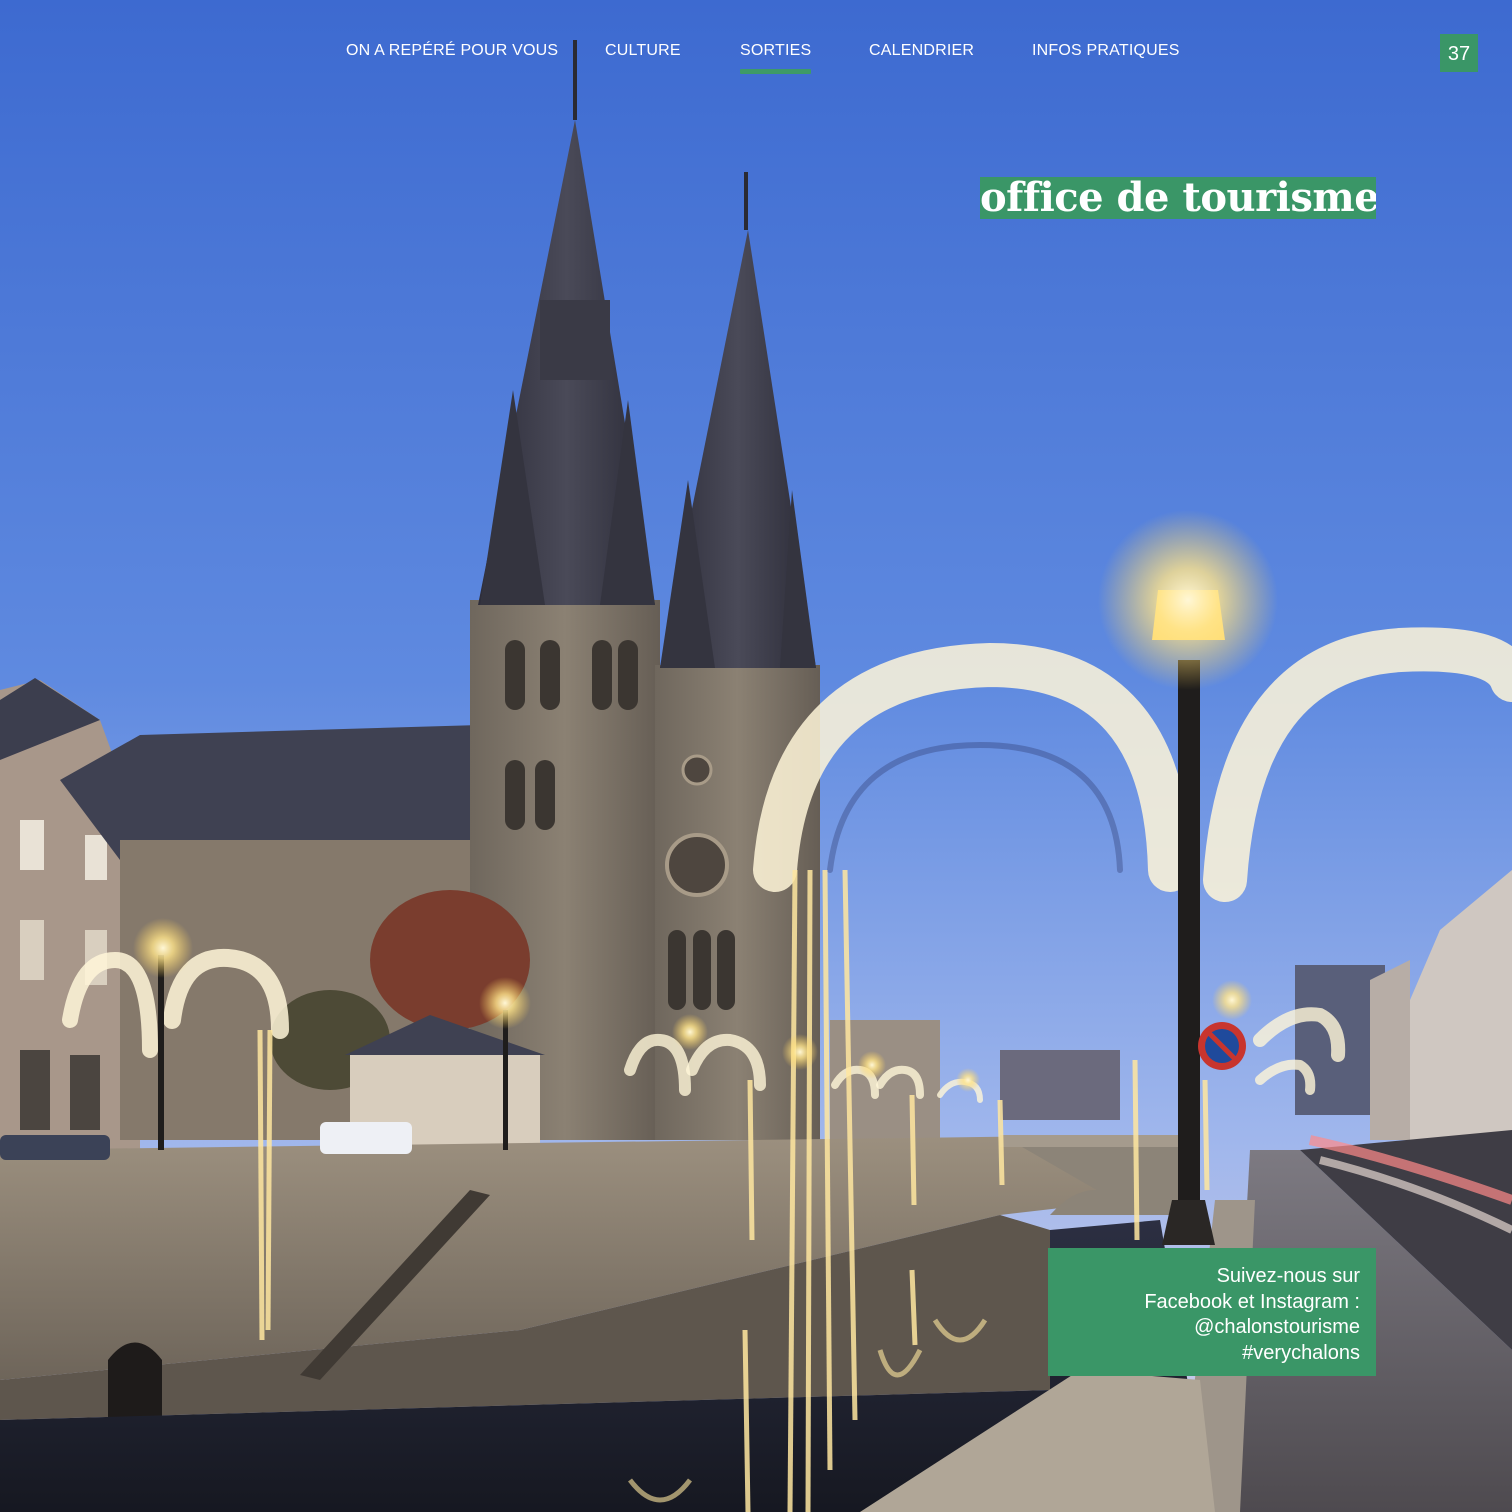 Image resolution: width=1512 pixels, height=1512 pixels. Describe the element at coordinates (1178, 198) in the screenshot. I see `section-title: office de tourisme` at that location.